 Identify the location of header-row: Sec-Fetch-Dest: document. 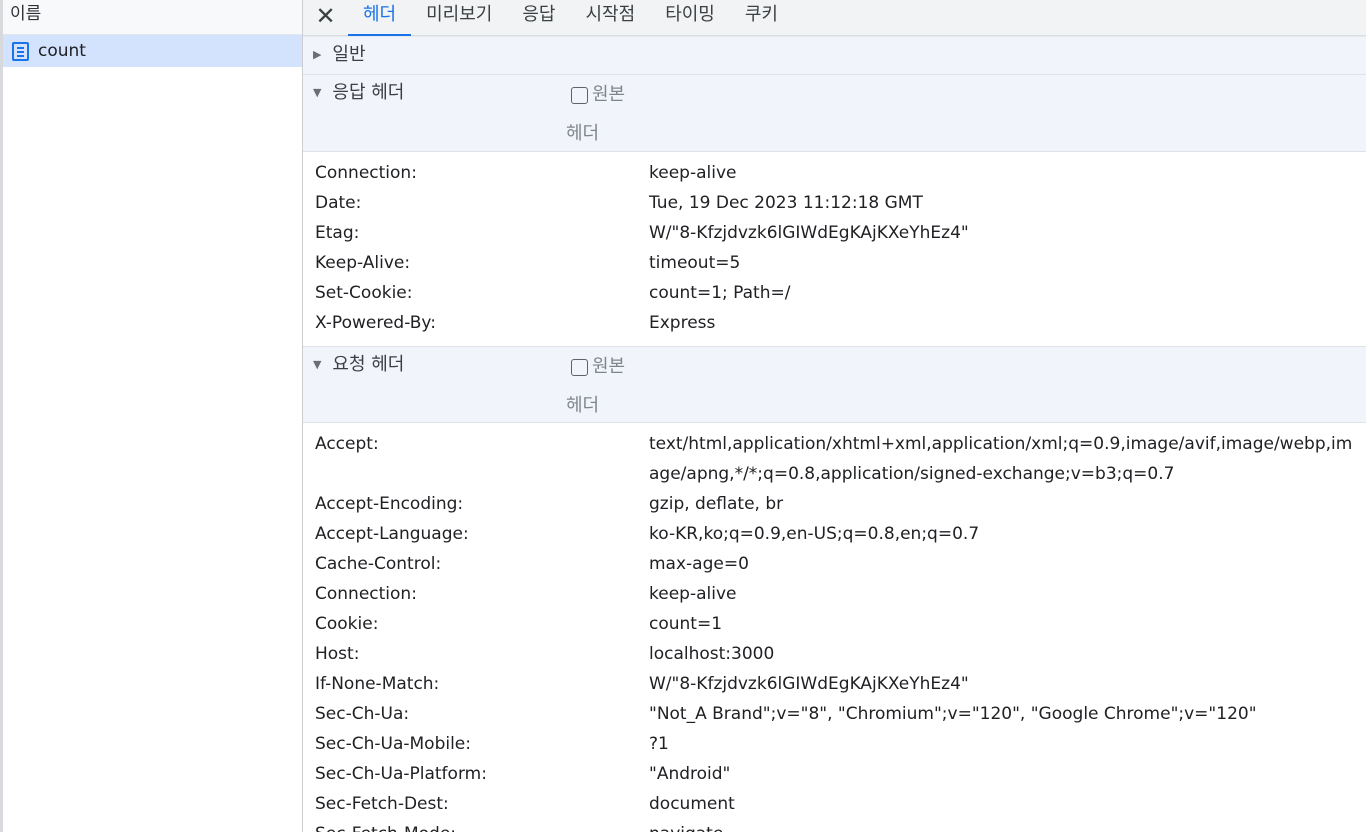
(834, 804).